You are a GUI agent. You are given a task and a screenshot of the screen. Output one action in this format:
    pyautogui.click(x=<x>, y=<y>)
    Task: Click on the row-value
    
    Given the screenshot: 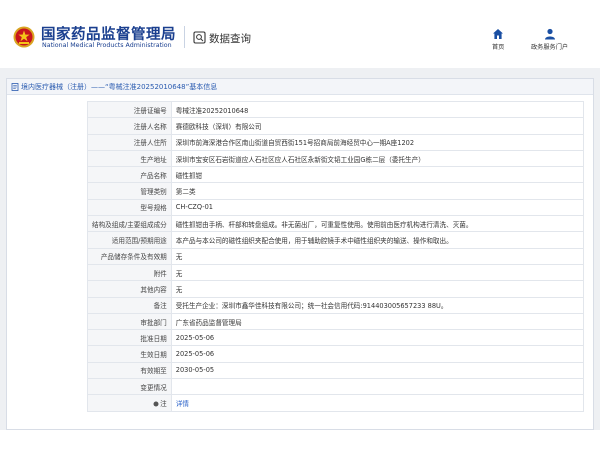 What is the action you would take?
    pyautogui.click(x=377, y=387)
    